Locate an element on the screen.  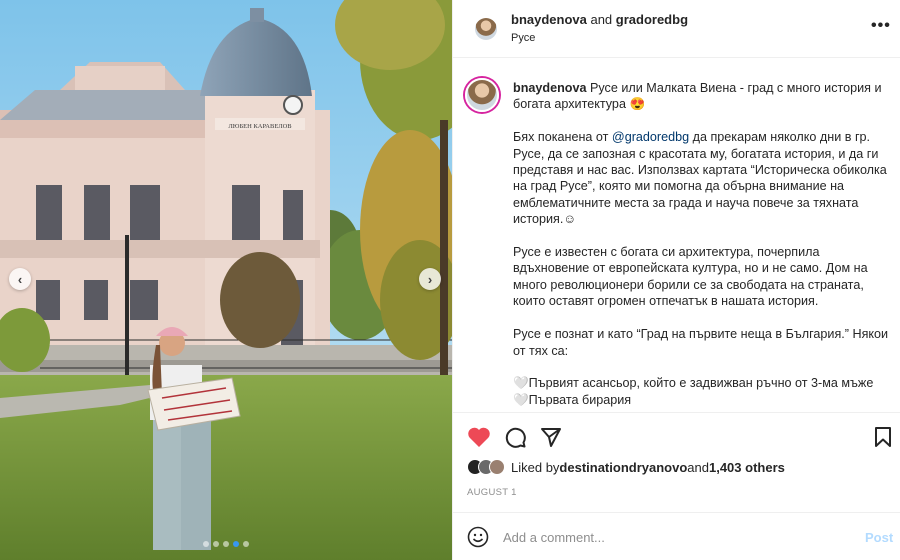
likes-prefix: Liked by is located at coordinates (535, 467).